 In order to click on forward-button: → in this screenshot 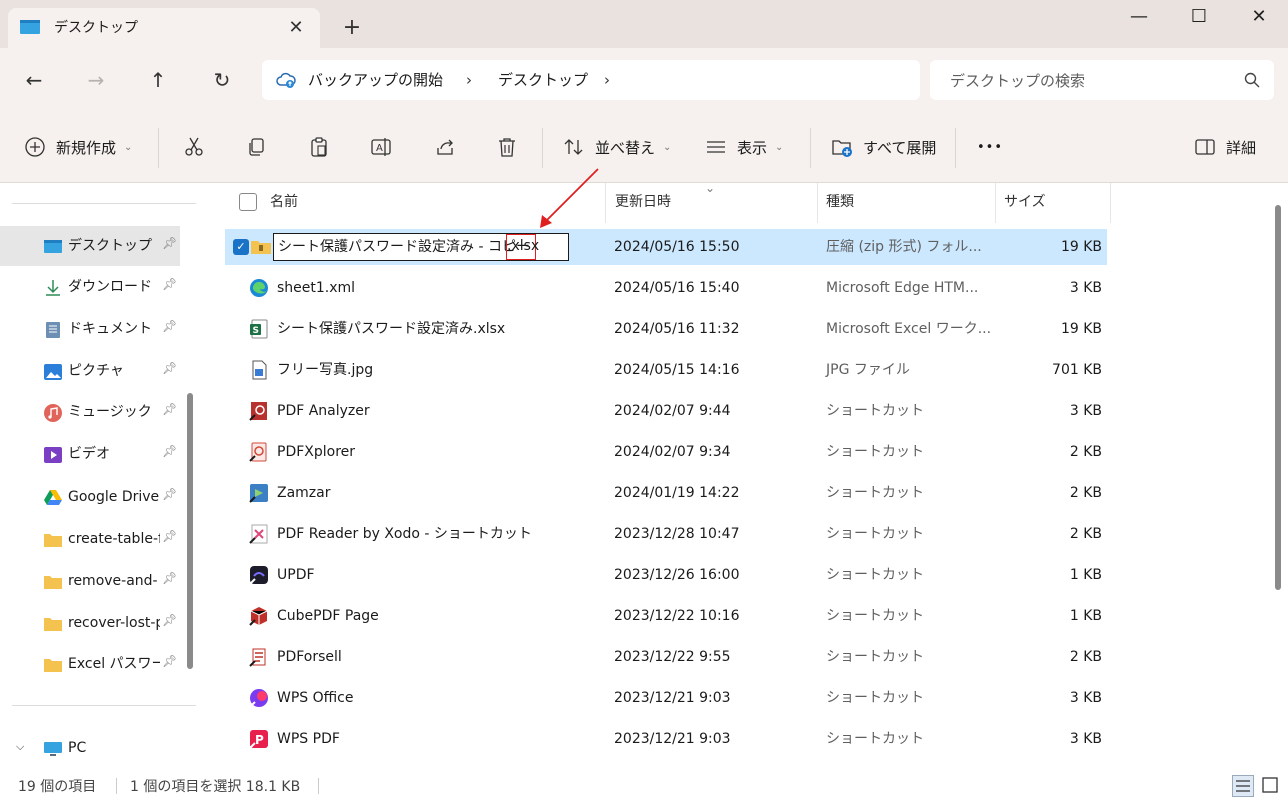, I will do `click(96, 80)`.